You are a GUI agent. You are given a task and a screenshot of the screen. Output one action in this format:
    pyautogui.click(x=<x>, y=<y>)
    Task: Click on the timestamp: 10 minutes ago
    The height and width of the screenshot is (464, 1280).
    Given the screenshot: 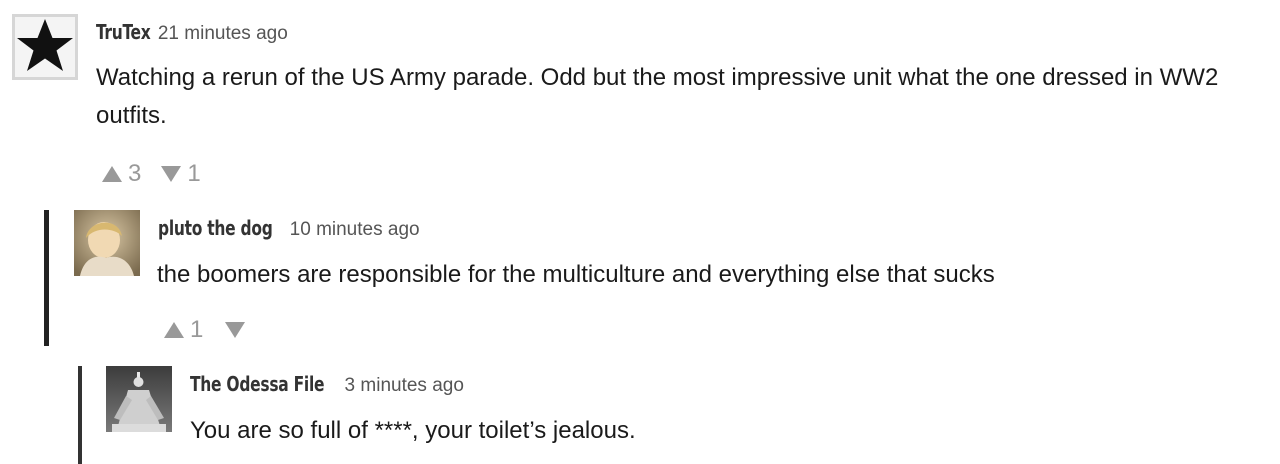 What is the action you would take?
    pyautogui.click(x=355, y=229)
    